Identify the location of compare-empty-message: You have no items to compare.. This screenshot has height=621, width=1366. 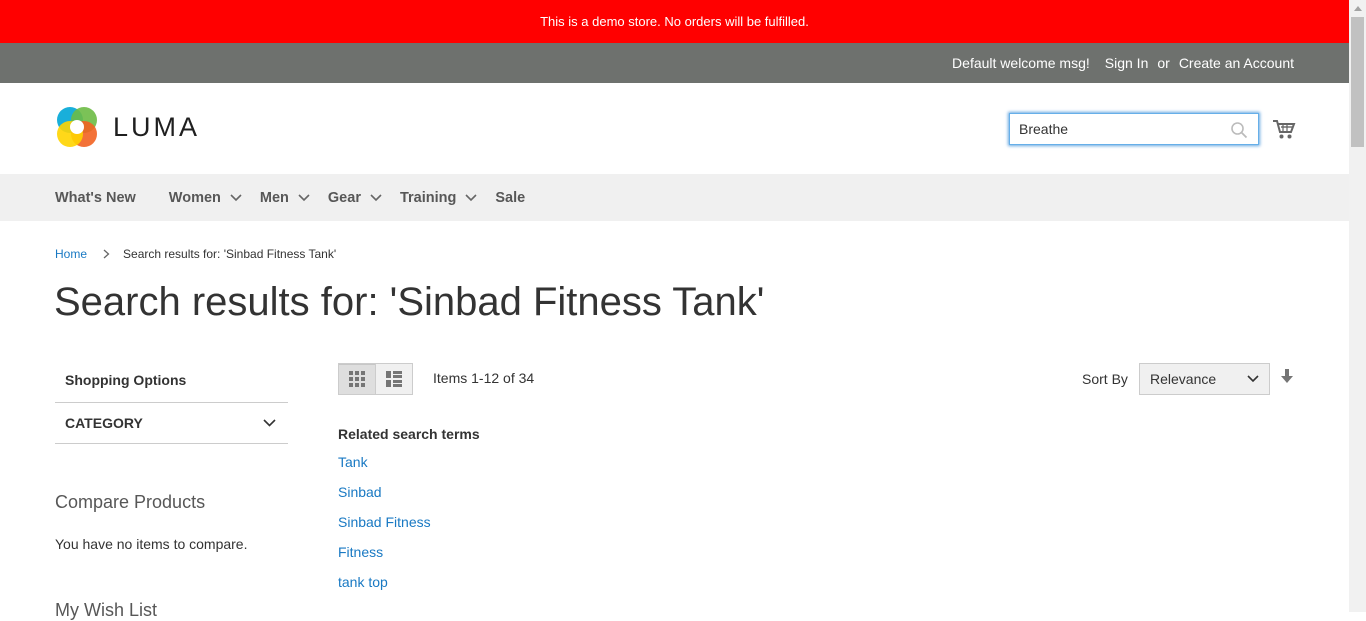
(151, 544).